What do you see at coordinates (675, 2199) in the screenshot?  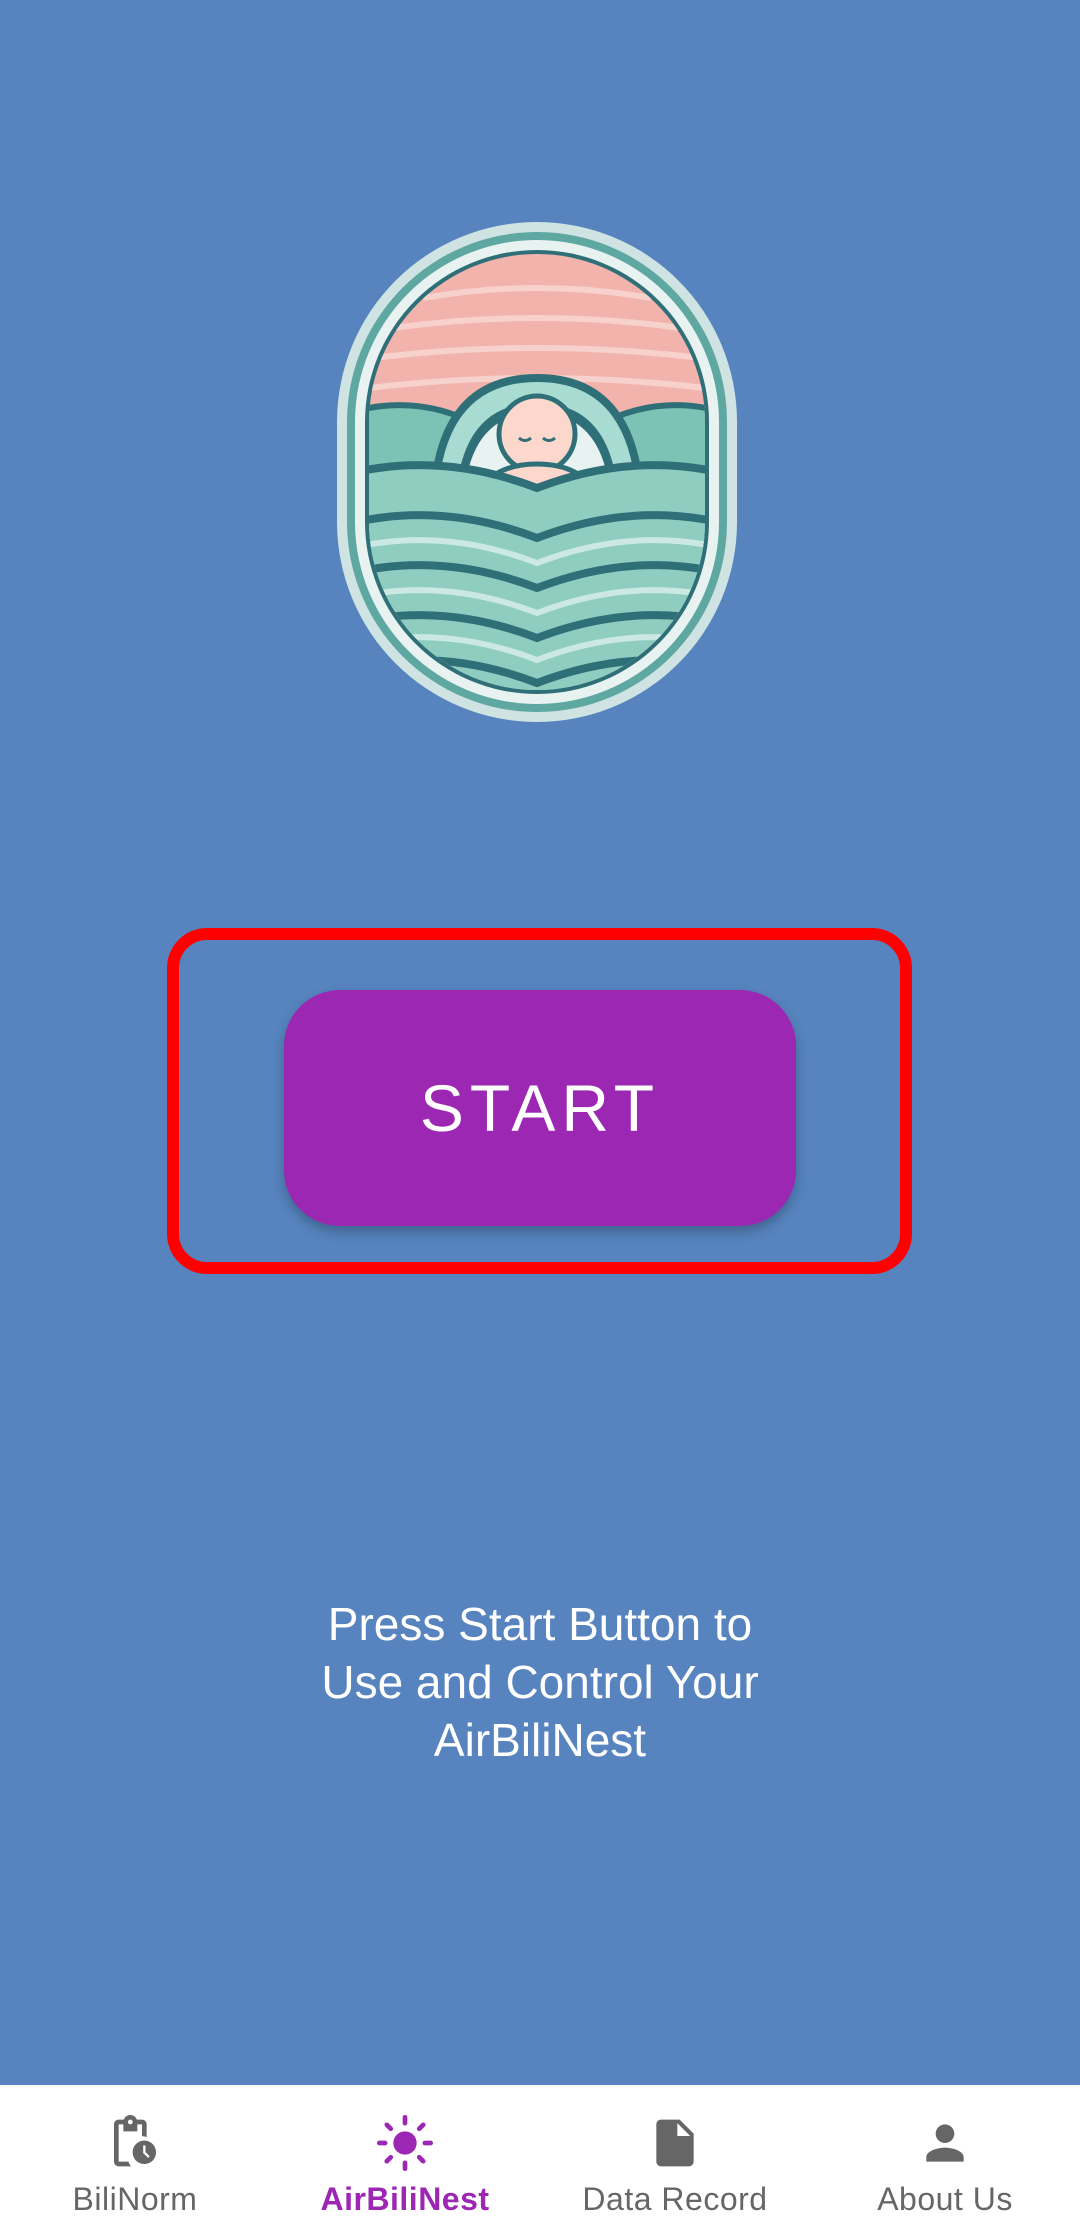 I see `nav-label: Data Record` at bounding box center [675, 2199].